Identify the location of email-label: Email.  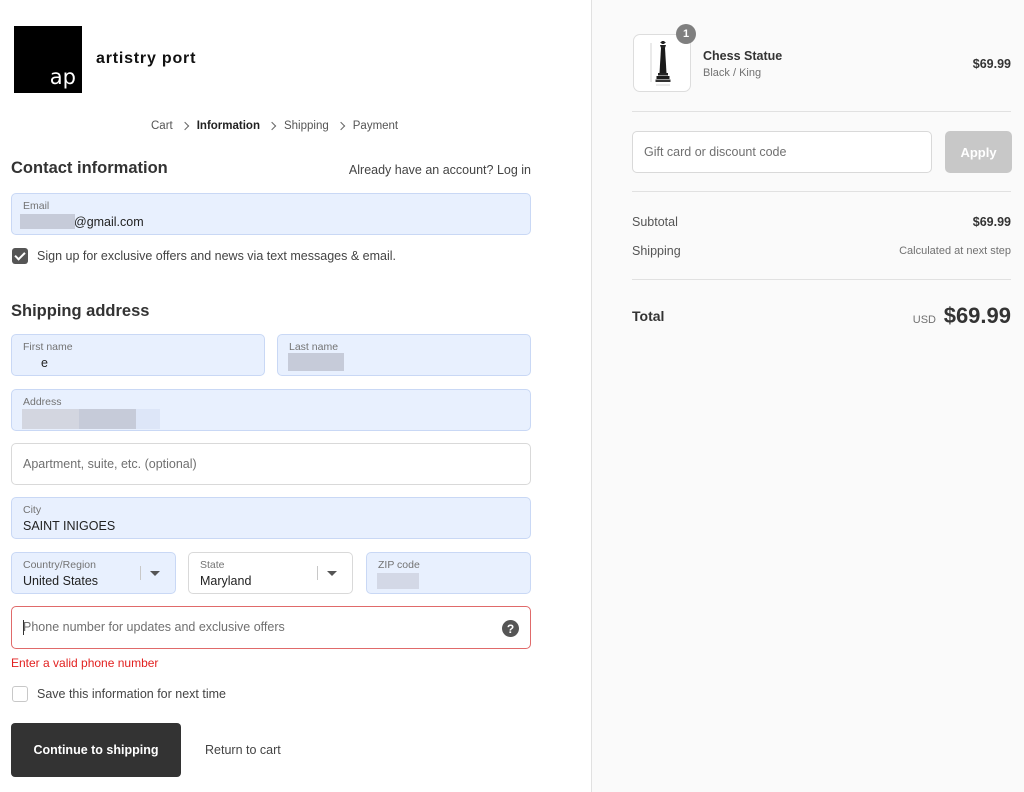
(36, 206).